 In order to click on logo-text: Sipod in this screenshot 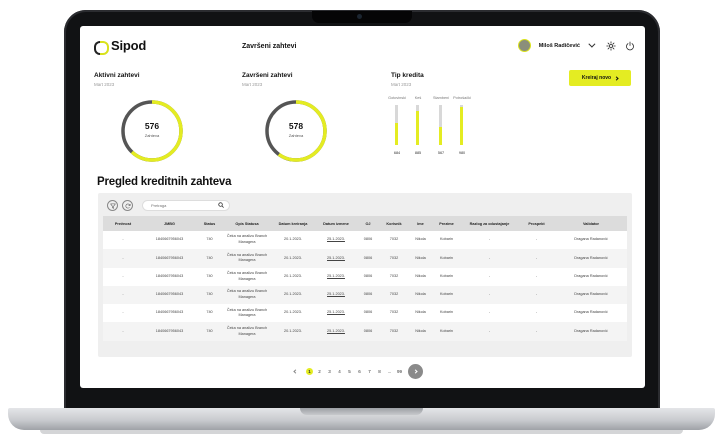, I will do `click(129, 45)`.